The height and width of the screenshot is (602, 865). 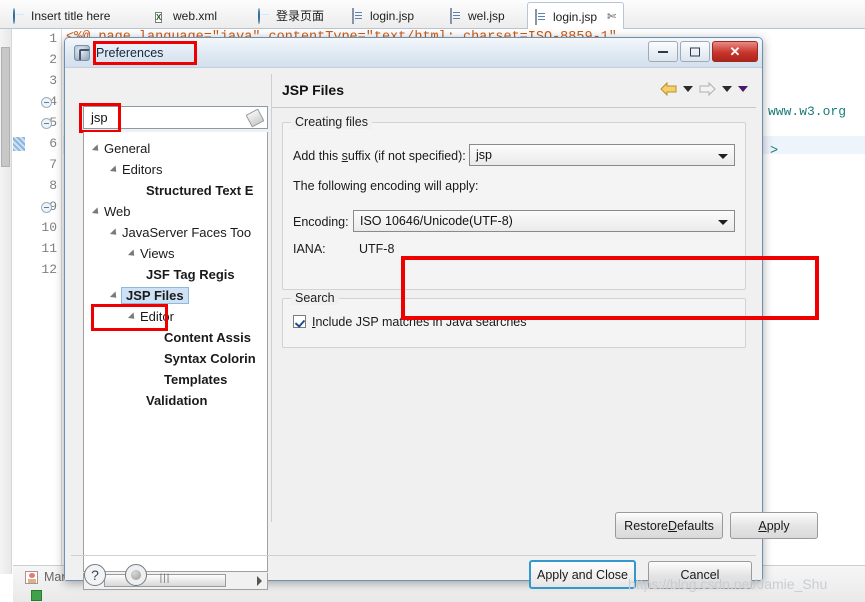 I want to click on tree-item-label: Structured Text E, so click(x=200, y=190).